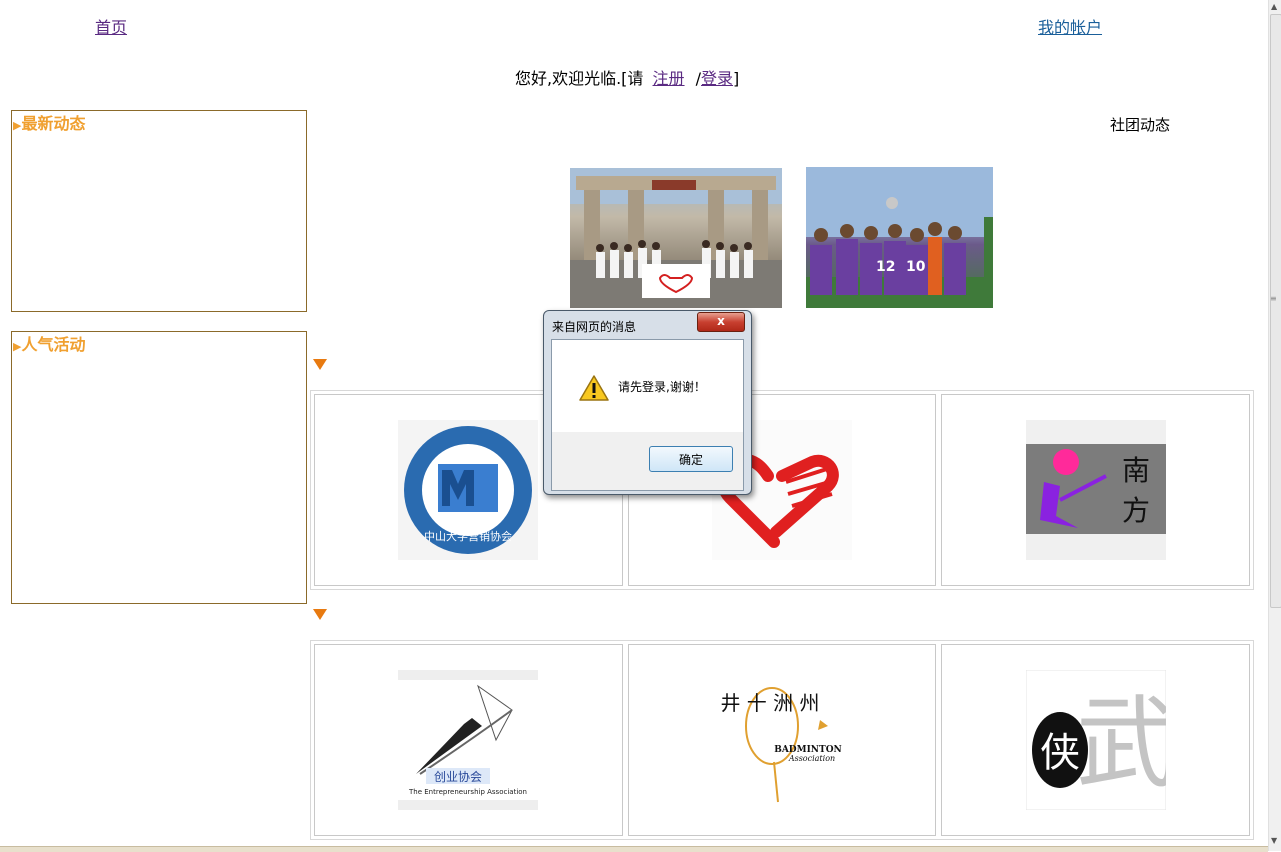 This screenshot has height=852, width=1281. I want to click on browser-status-strip, so click(634, 849).